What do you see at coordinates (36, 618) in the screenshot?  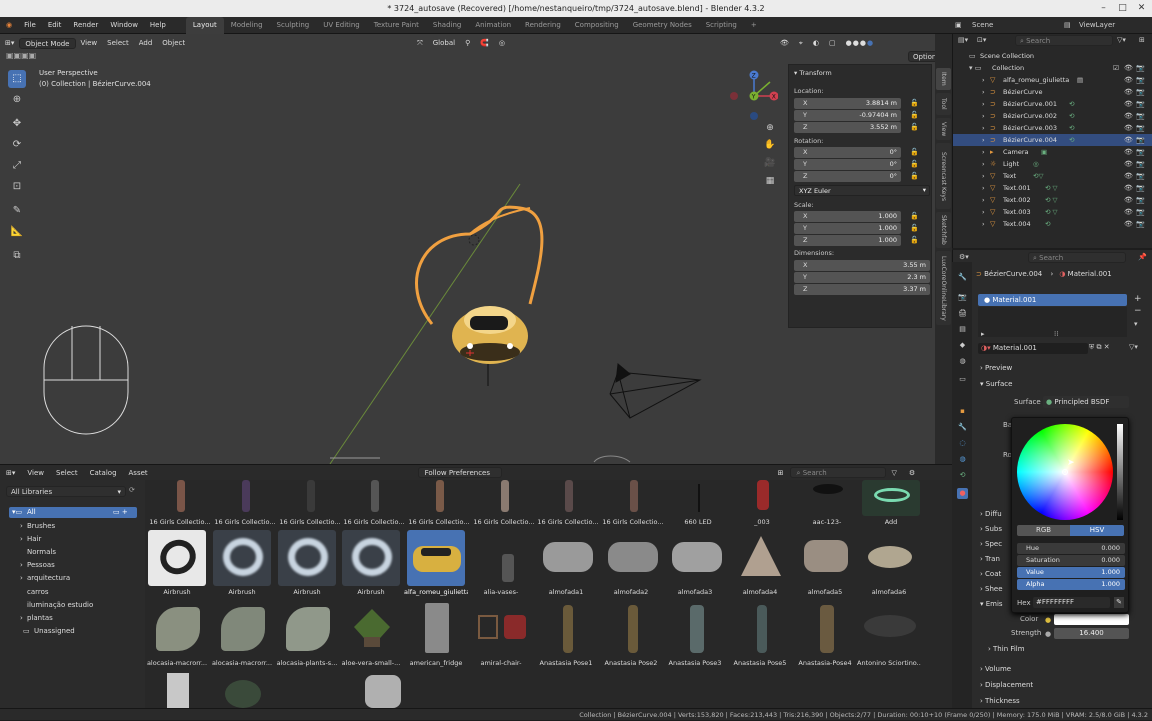 I see `catalog-plantas: › plantas` at bounding box center [36, 618].